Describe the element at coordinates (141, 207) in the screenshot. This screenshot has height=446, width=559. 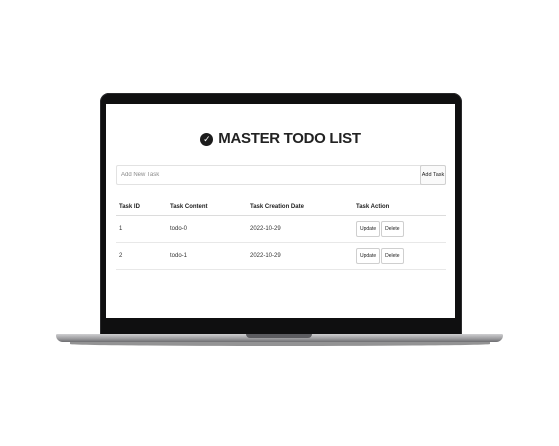
I see `header-task-id: Task ID` at that location.